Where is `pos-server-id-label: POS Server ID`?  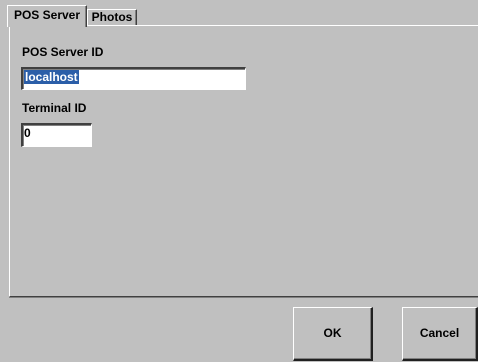 pos-server-id-label: POS Server ID is located at coordinates (63, 52).